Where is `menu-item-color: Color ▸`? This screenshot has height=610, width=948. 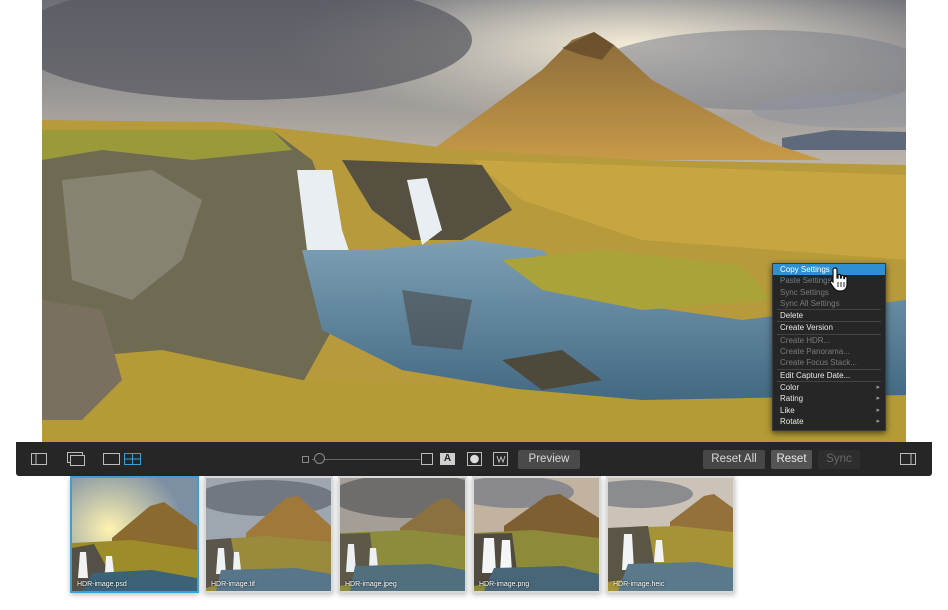 menu-item-color: Color ▸ is located at coordinates (829, 387).